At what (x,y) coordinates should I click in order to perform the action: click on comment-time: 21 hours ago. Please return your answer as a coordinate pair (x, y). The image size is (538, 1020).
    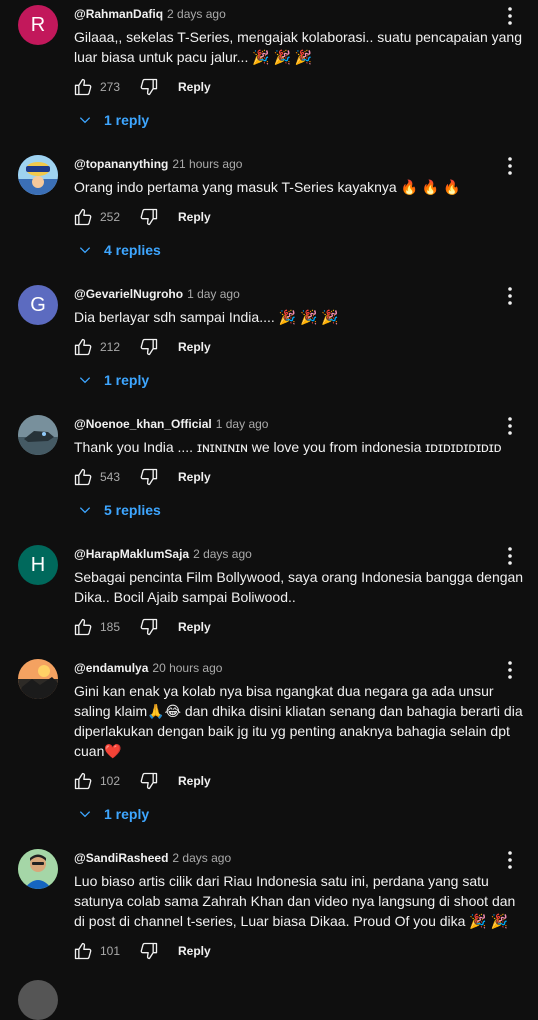
    Looking at the image, I should click on (207, 164).